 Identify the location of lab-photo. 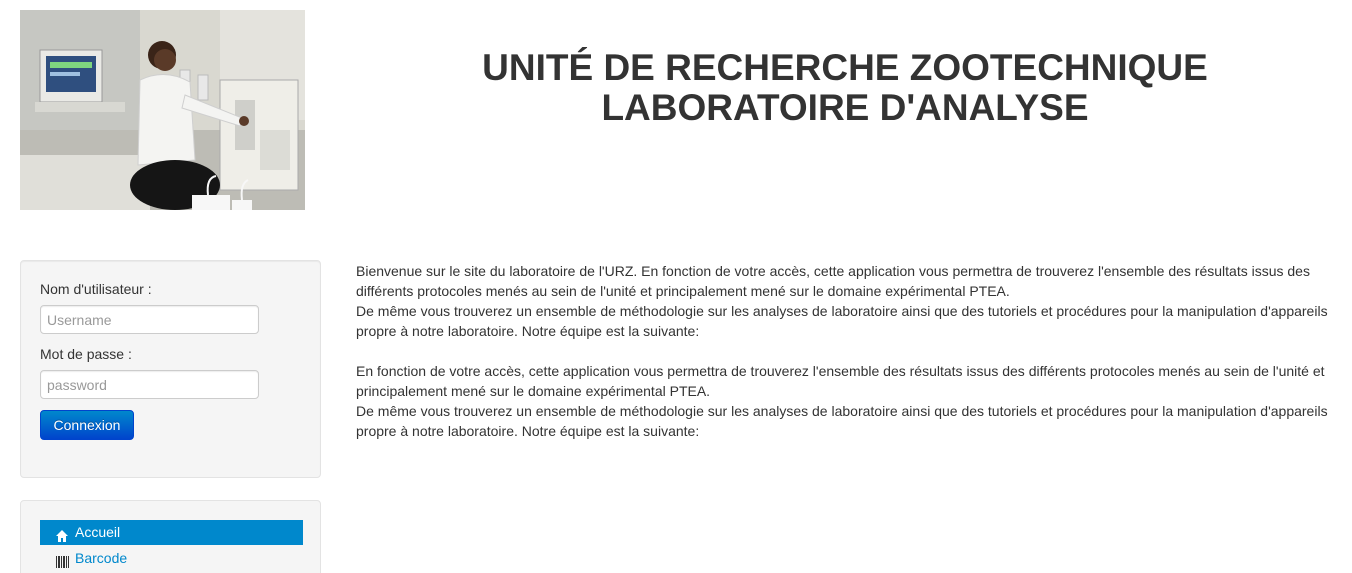
(162, 110).